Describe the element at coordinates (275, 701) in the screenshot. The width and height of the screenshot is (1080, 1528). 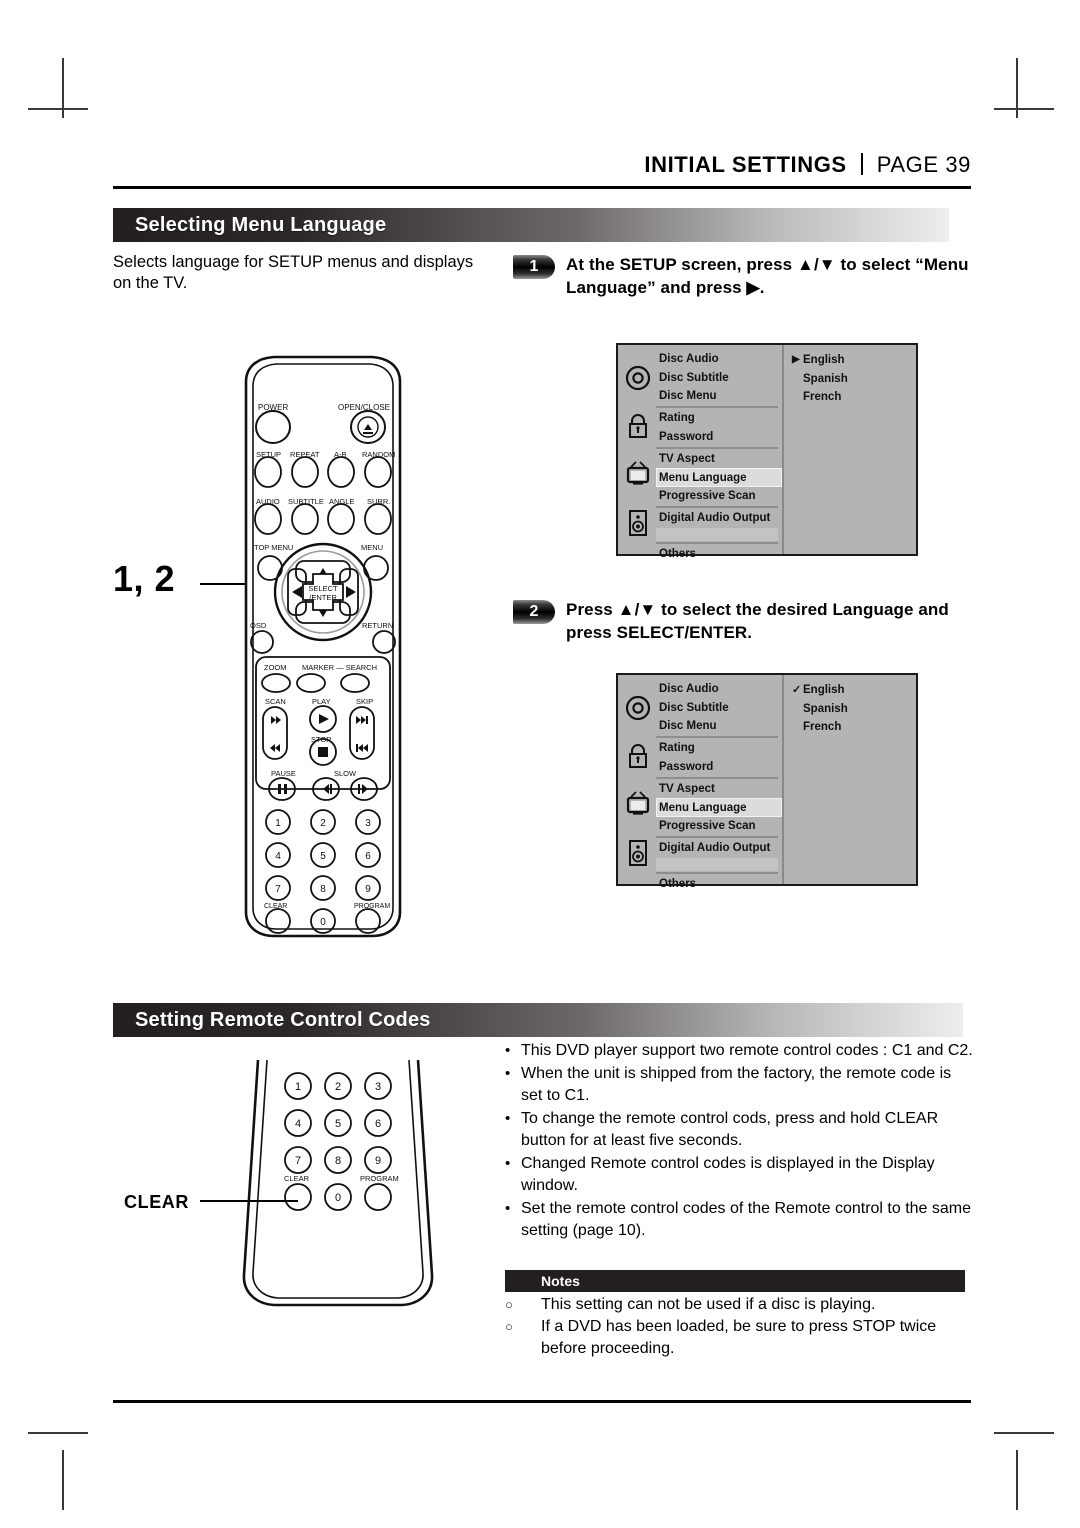
I see `svg-text: SCAN` at that location.